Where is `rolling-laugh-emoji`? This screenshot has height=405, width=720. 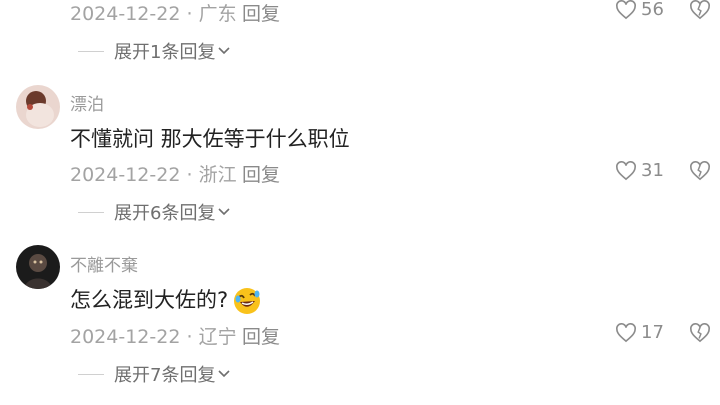 rolling-laugh-emoji is located at coordinates (247, 301).